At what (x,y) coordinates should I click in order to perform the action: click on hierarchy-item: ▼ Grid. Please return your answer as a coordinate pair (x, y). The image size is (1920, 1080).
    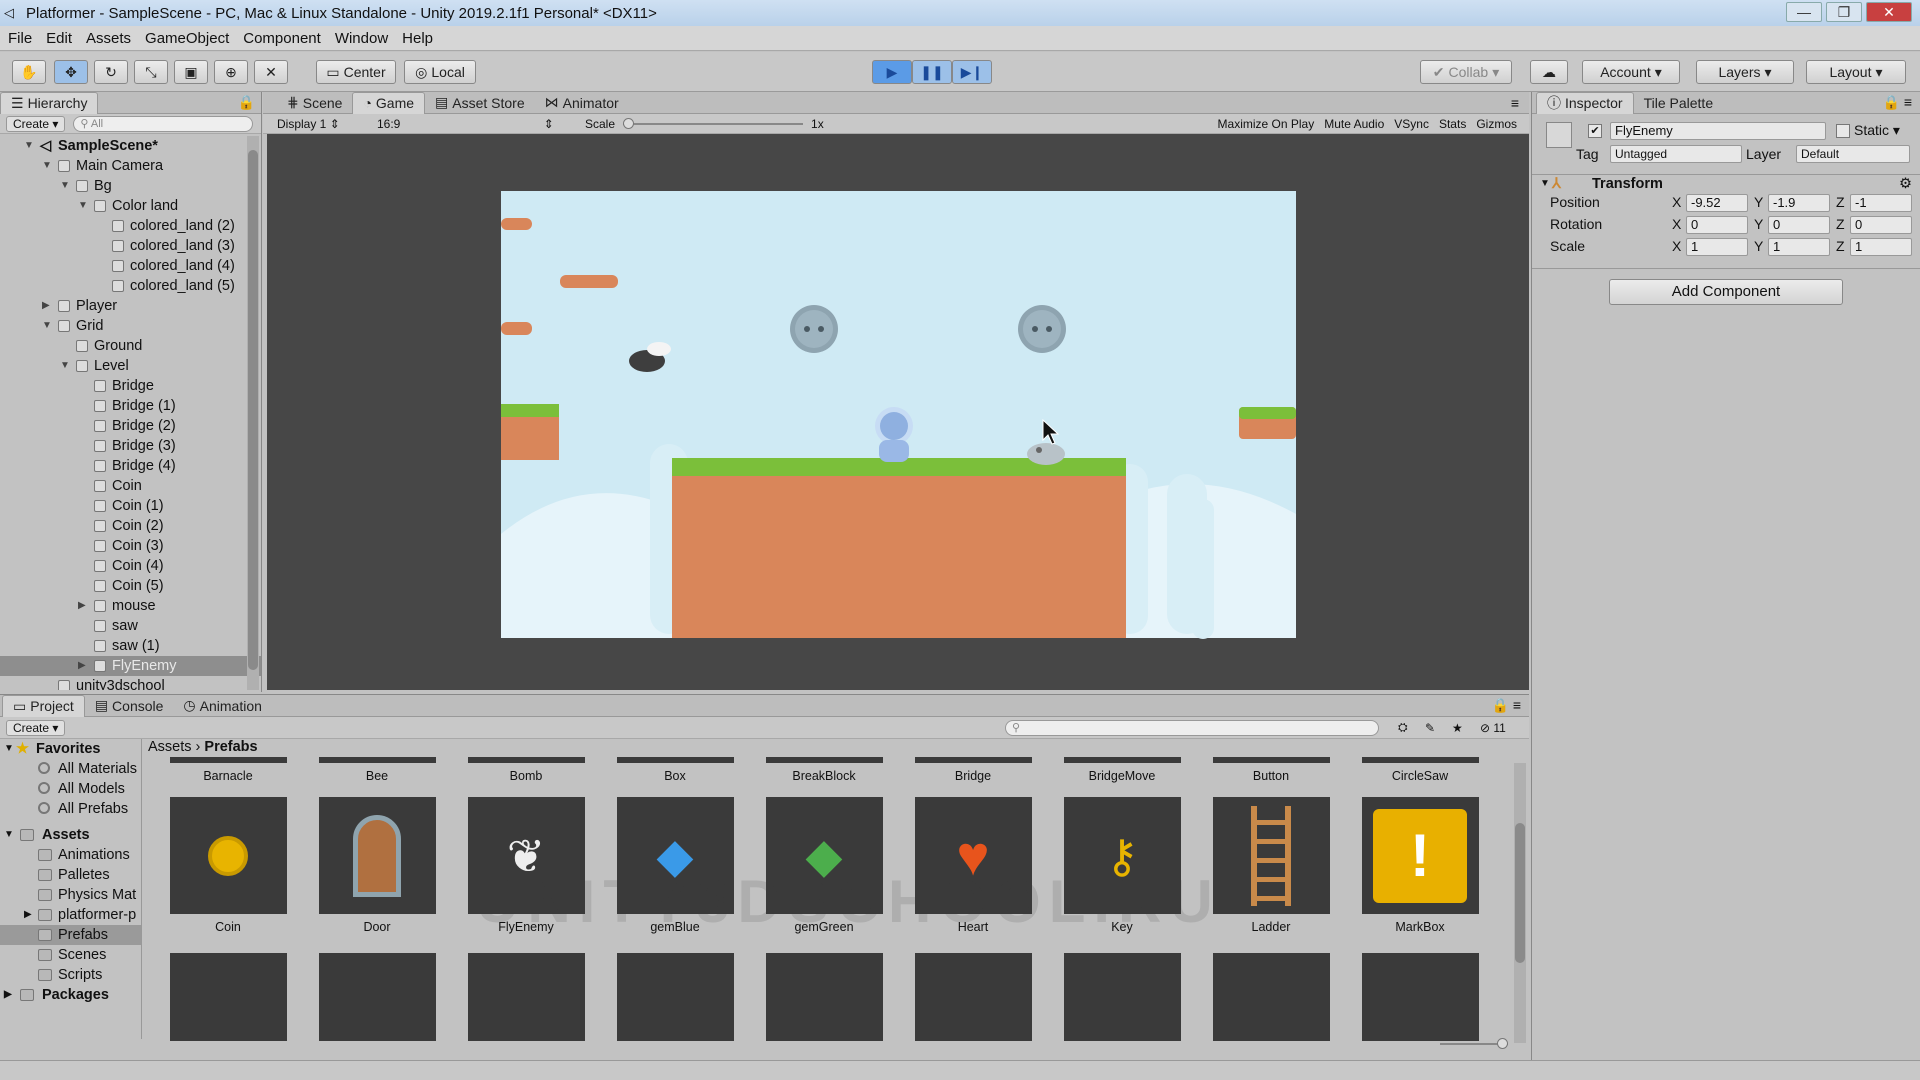
    Looking at the image, I should click on (130, 326).